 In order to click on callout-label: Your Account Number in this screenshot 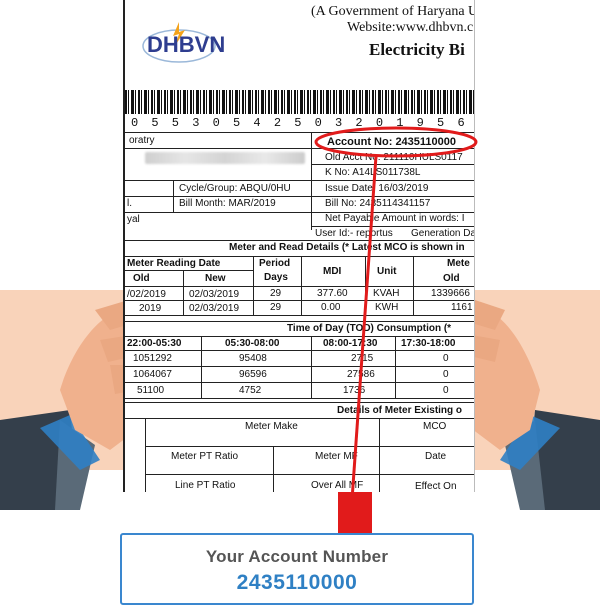, I will do `click(297, 556)`.